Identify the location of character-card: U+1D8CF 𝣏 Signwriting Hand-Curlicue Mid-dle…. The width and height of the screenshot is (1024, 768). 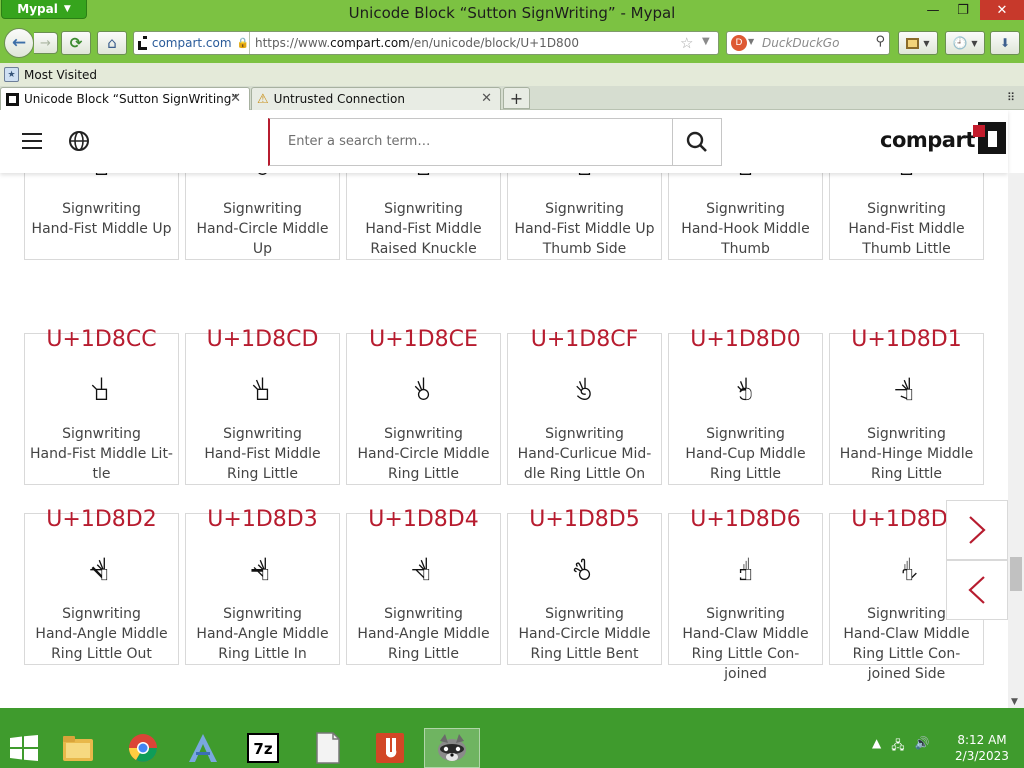
(584, 406).